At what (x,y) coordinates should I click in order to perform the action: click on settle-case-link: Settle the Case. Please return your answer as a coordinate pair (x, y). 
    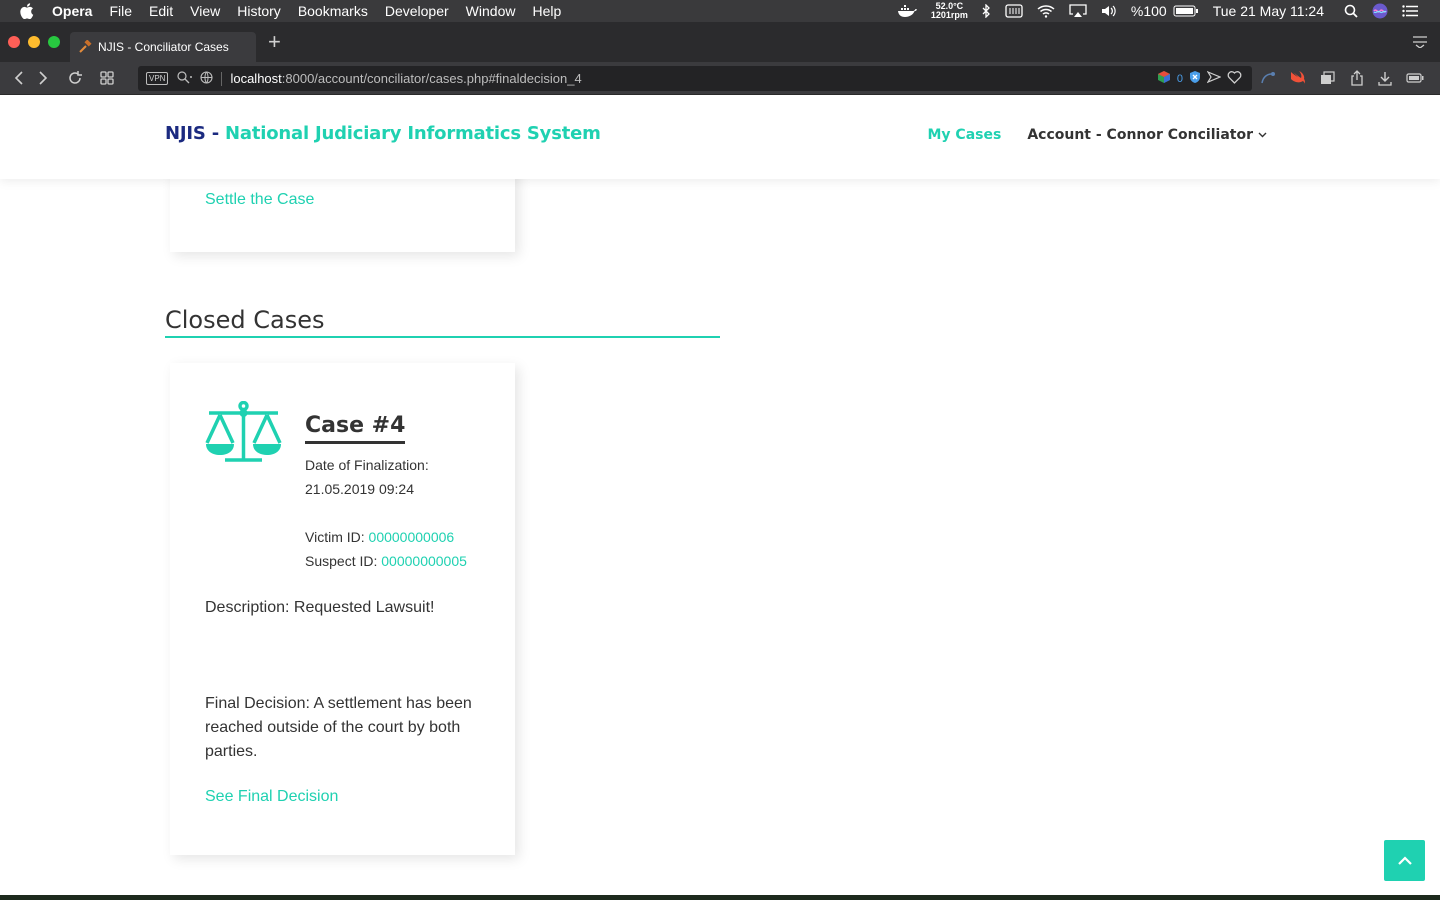
    Looking at the image, I should click on (259, 200).